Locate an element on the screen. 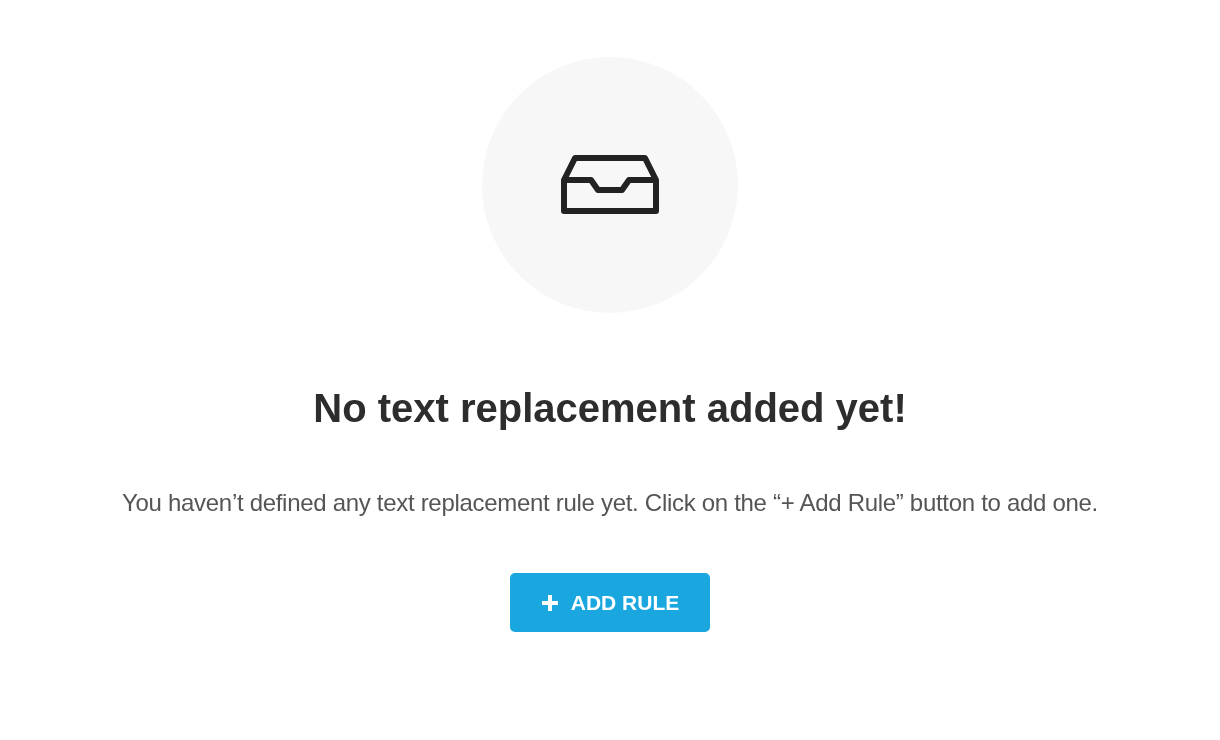  inbox-icon is located at coordinates (610, 185).